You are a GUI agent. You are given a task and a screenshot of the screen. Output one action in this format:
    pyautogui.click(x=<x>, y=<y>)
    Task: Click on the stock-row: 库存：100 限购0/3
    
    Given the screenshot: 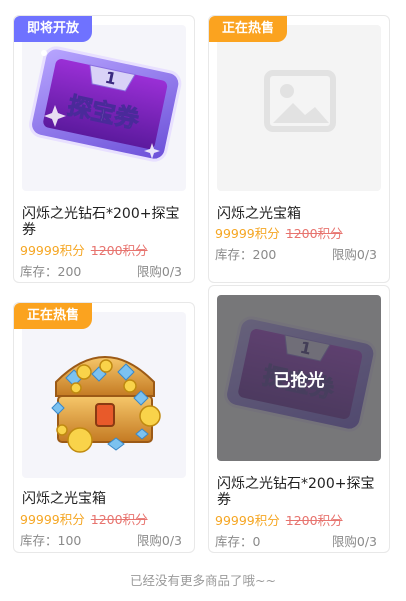 What is the action you would take?
    pyautogui.click(x=104, y=541)
    